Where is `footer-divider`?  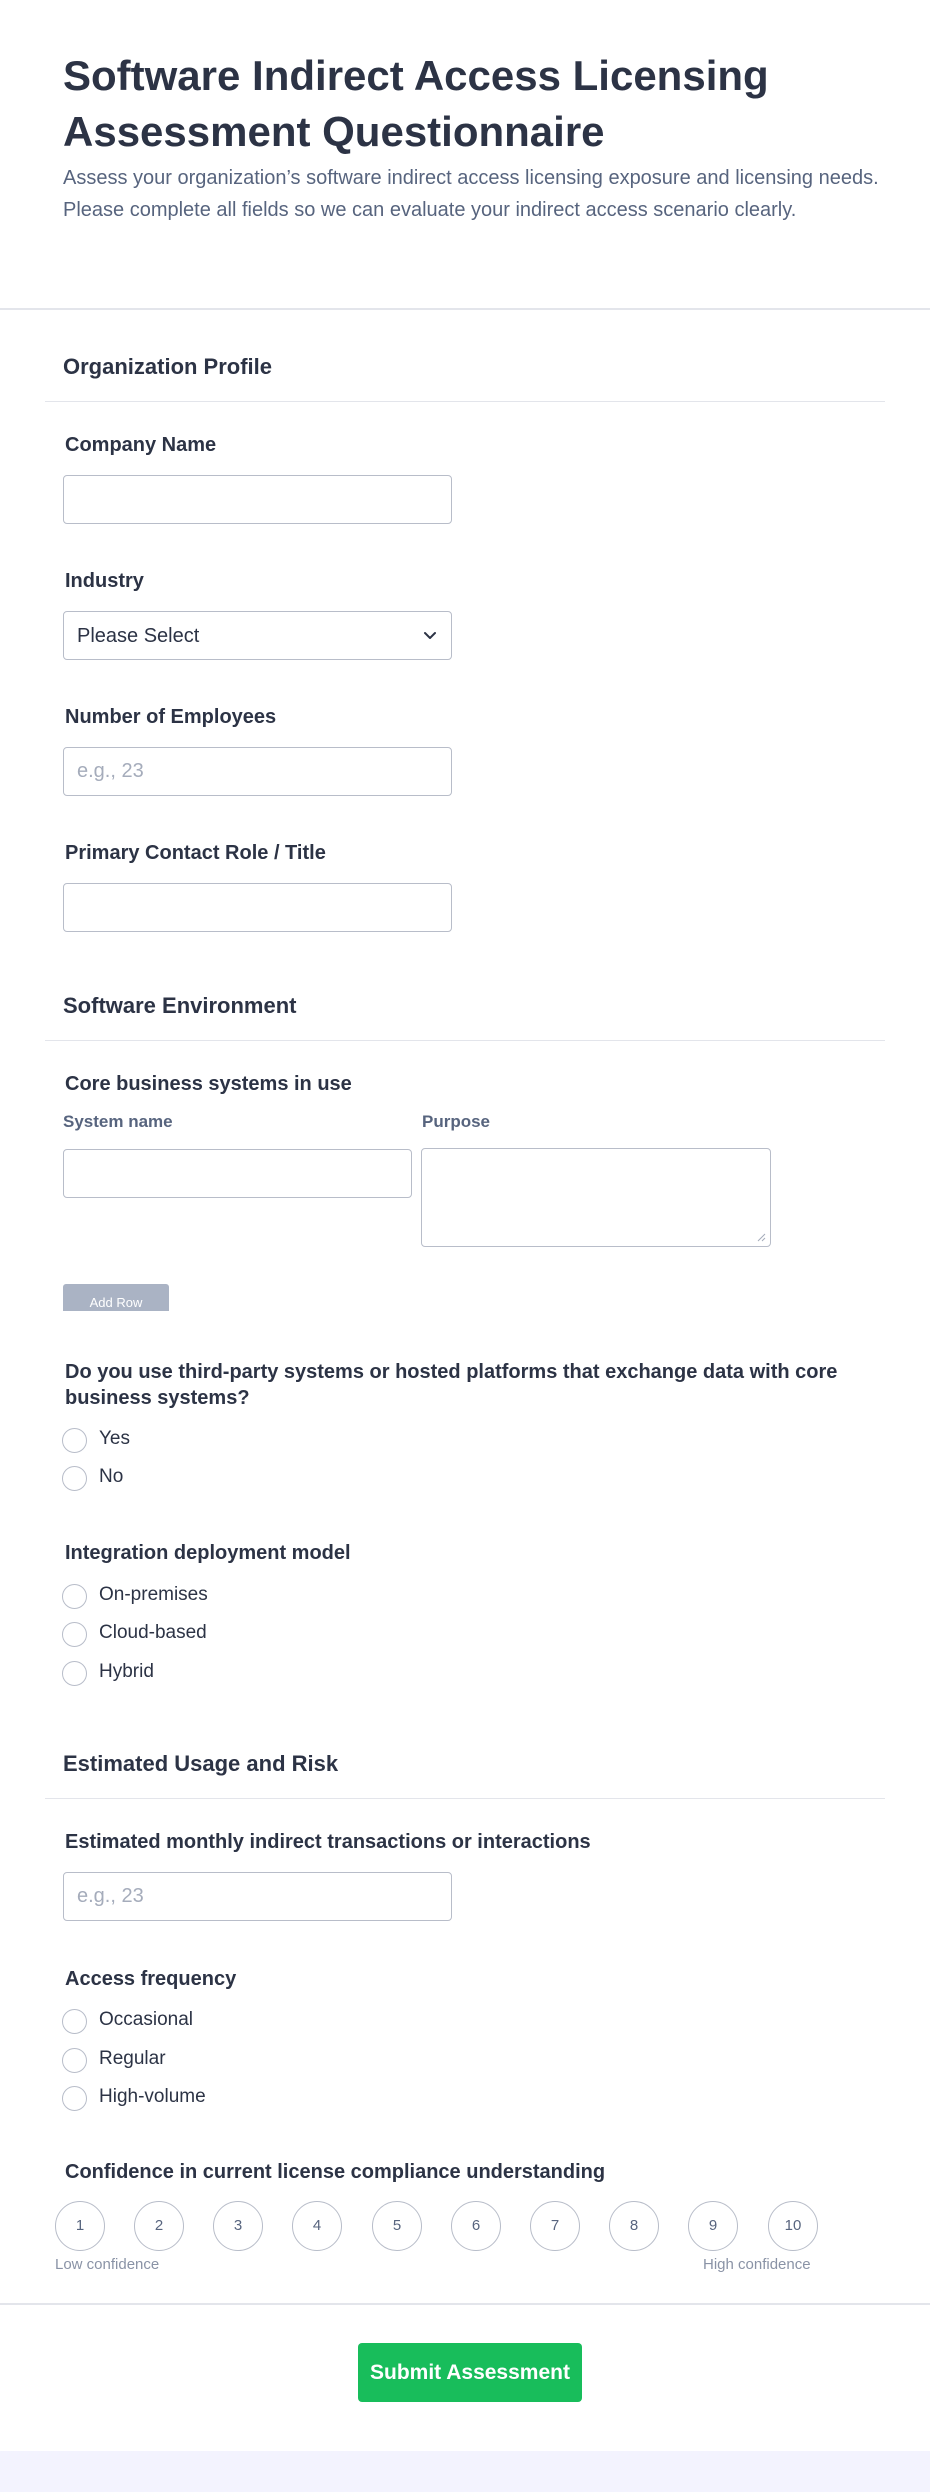
footer-divider is located at coordinates (465, 2304).